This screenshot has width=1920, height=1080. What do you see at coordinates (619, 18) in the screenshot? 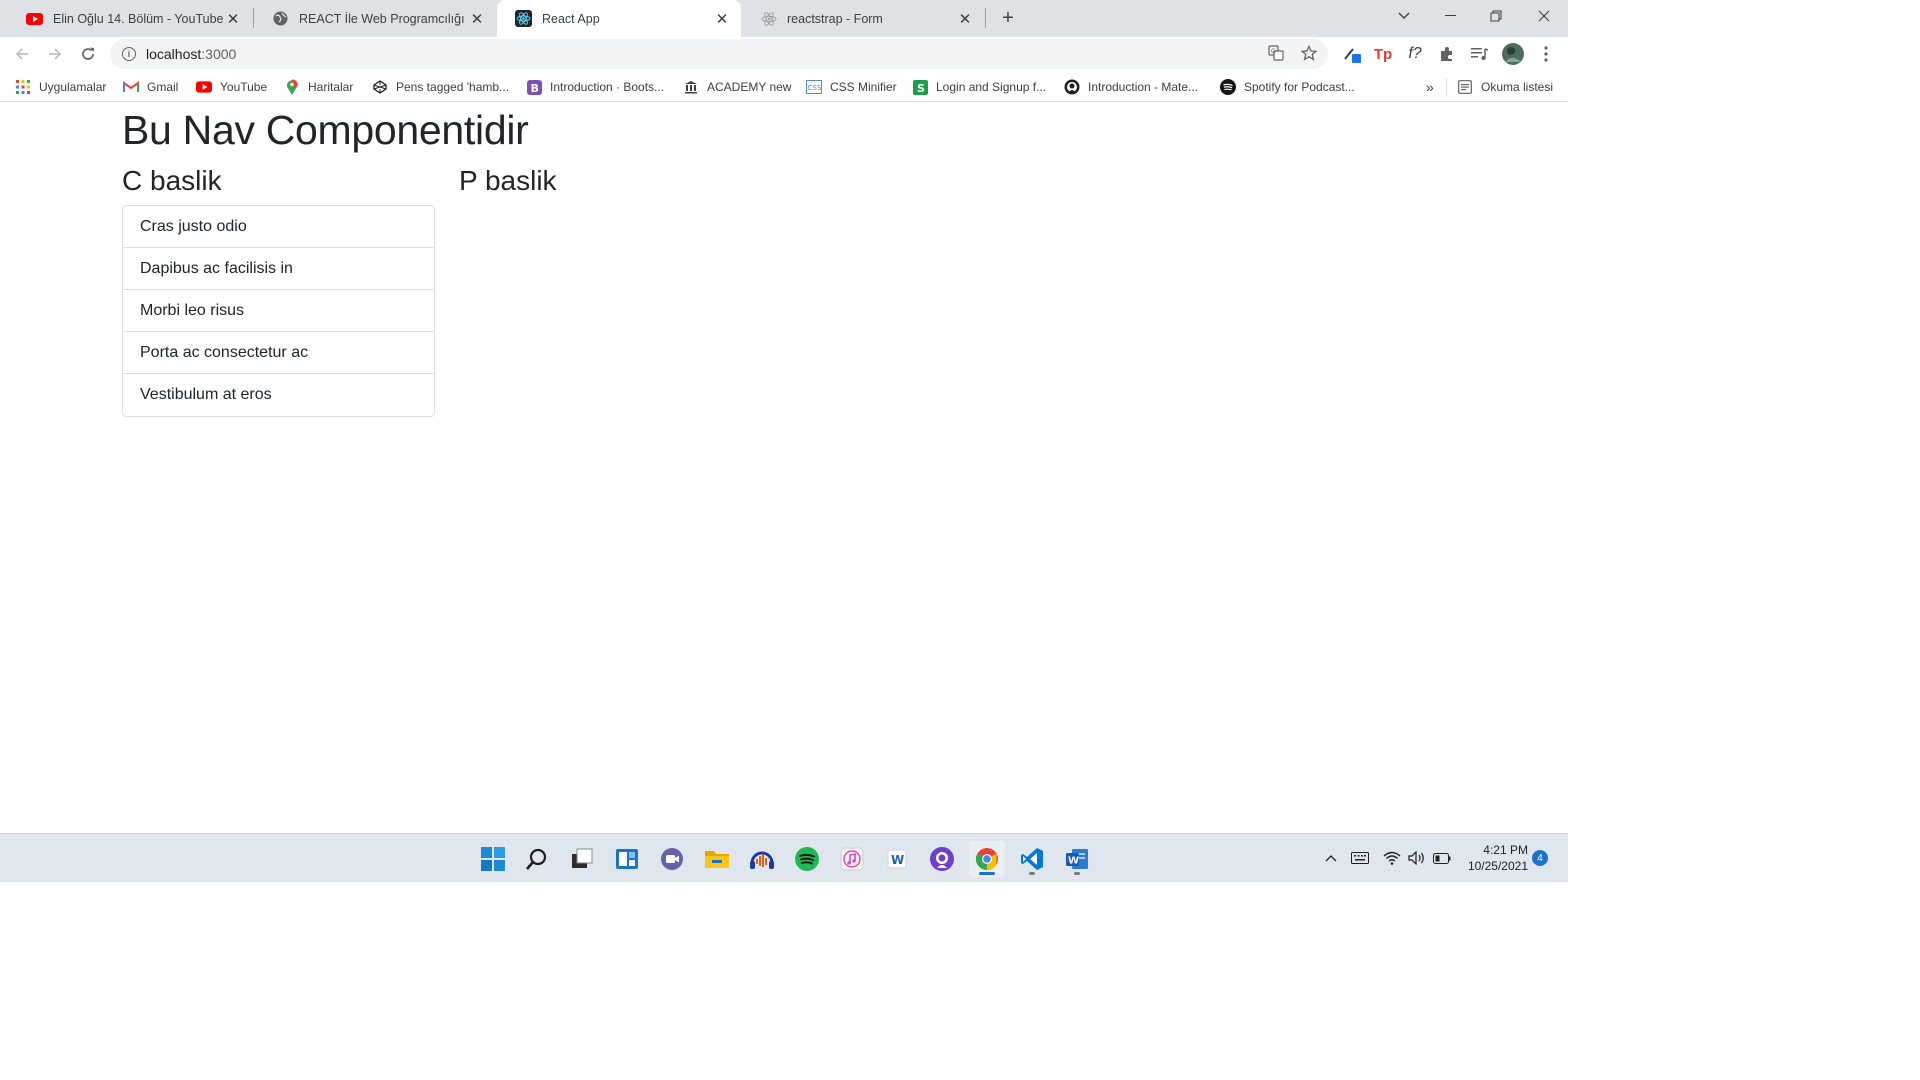
I see `tab-react-app: React App ✕` at bounding box center [619, 18].